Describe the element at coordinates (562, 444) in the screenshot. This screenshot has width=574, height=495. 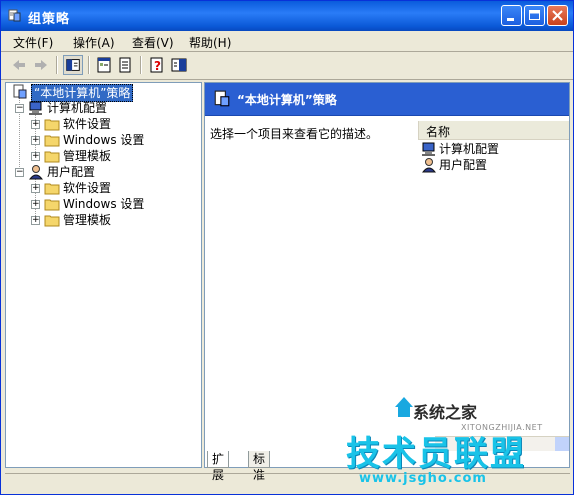
I see `scroll-right-arrow-icon` at that location.